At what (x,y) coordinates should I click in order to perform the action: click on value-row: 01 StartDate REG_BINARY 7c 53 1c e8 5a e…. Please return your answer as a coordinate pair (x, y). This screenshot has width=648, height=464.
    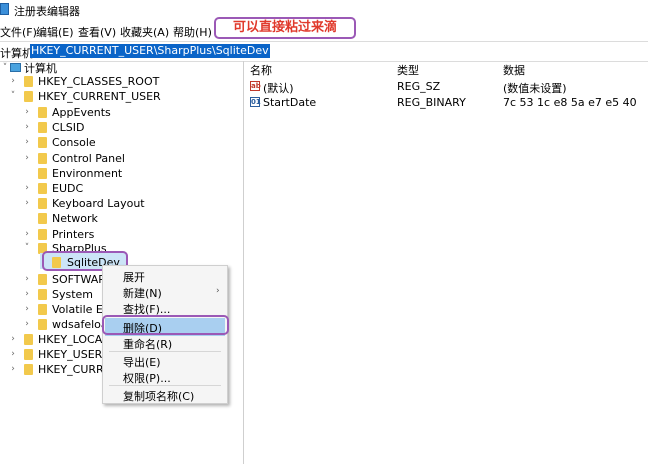
    Looking at the image, I should click on (448, 103).